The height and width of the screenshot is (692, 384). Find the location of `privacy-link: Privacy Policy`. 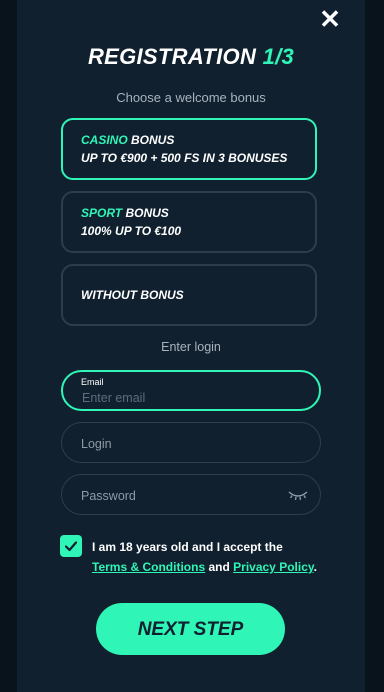

privacy-link: Privacy Policy is located at coordinates (273, 567).